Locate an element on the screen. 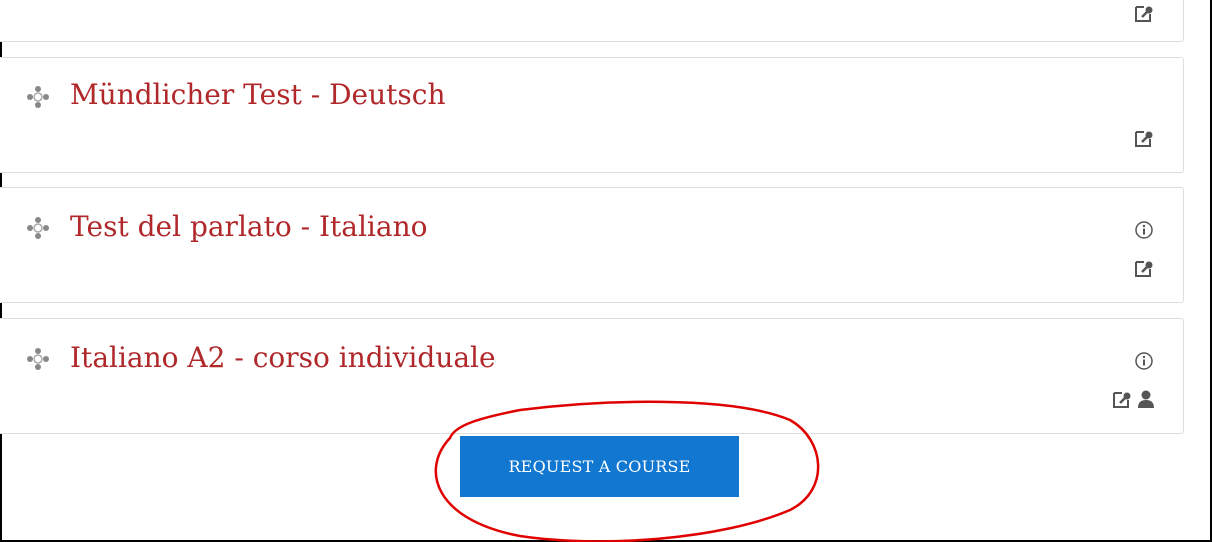 This screenshot has height=542, width=1212. course-link: Italiano A2 - corso individuale is located at coordinates (283, 357).